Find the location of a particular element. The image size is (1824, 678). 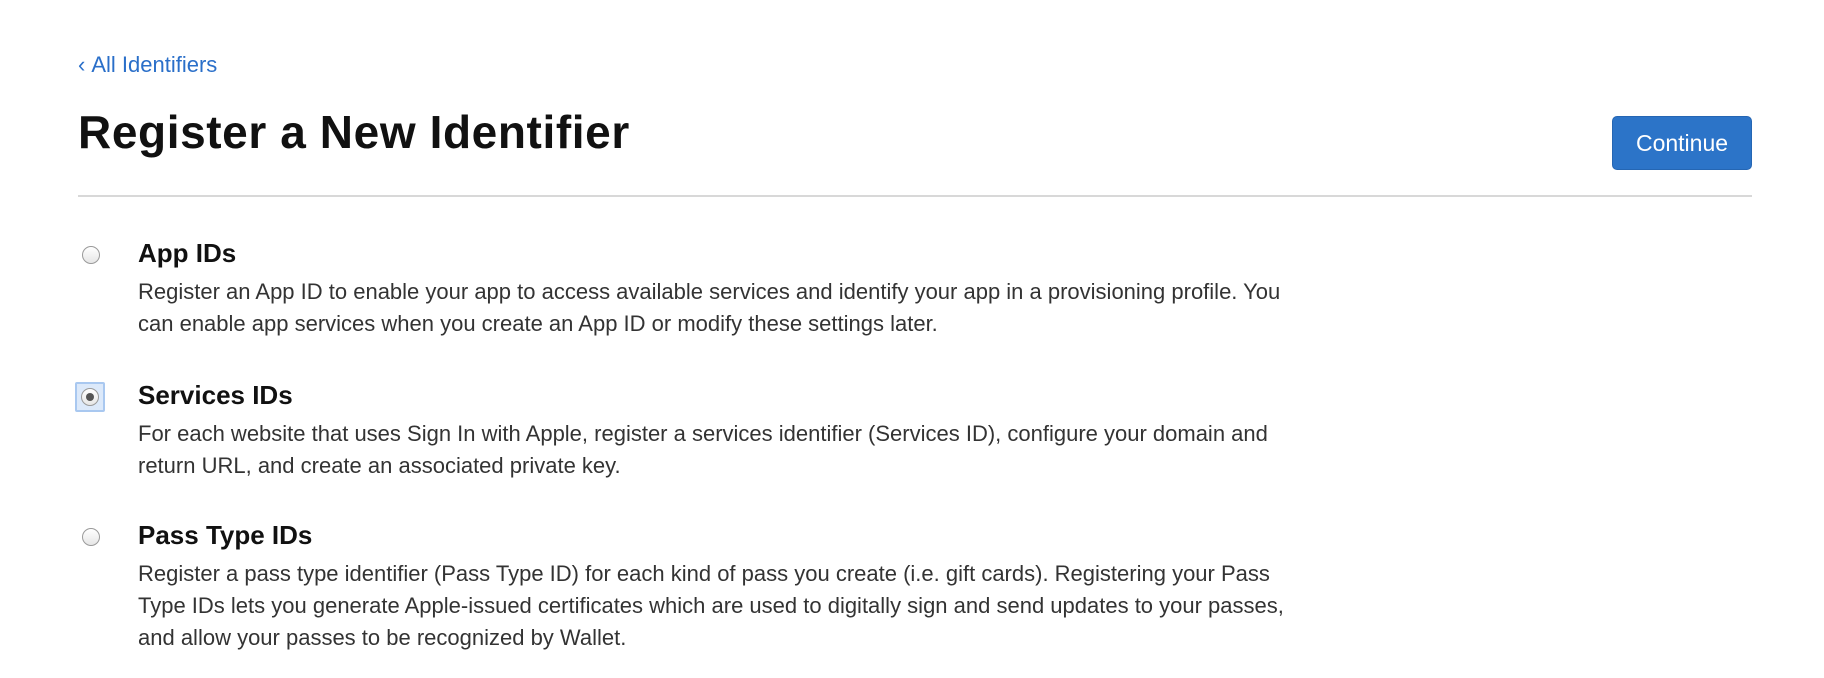

back-link-all-identifiers: ‹ All Identifiers is located at coordinates (147, 65).